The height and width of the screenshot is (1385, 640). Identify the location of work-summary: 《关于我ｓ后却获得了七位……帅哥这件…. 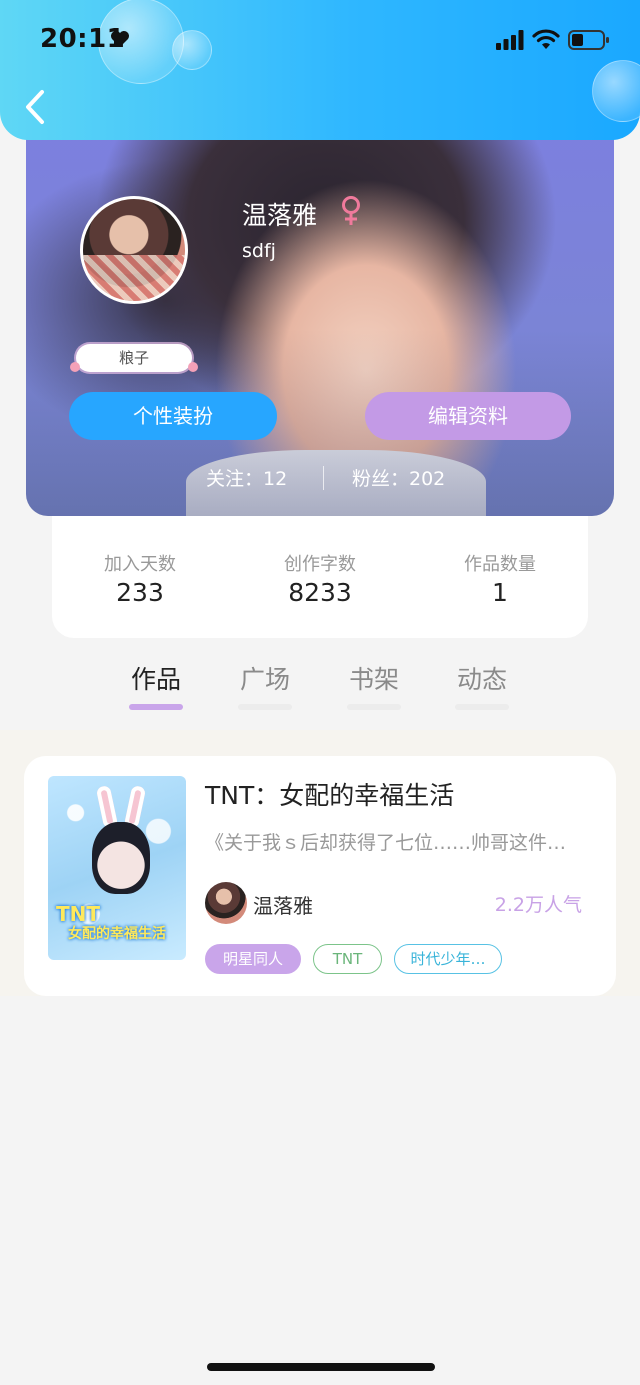
(386, 843).